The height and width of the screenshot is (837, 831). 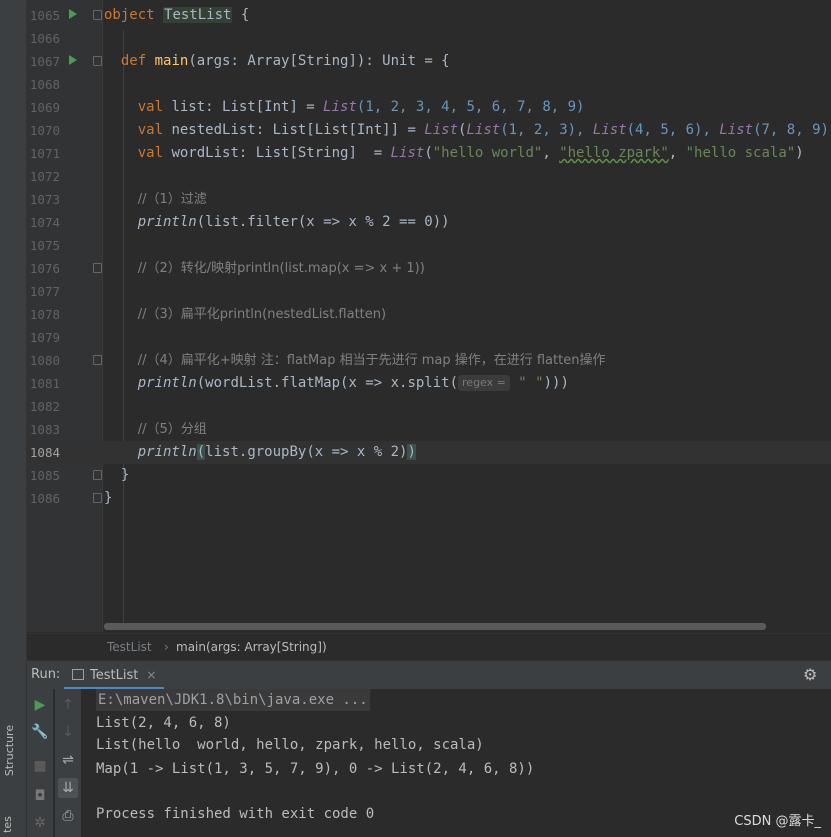 What do you see at coordinates (281, 268) in the screenshot?
I see `code-text: //（2）转化/映射println(list.map(x => x + 1))` at bounding box center [281, 268].